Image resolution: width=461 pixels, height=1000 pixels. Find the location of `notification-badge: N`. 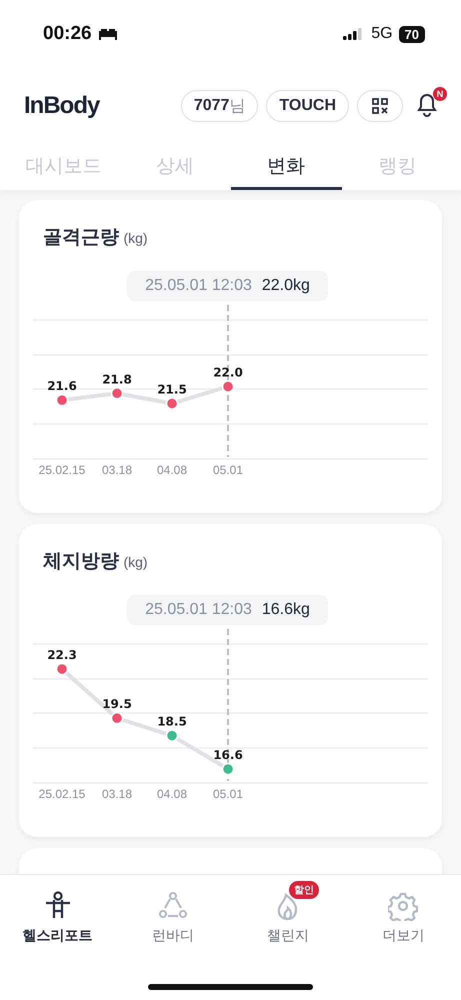

notification-badge: N is located at coordinates (440, 93).